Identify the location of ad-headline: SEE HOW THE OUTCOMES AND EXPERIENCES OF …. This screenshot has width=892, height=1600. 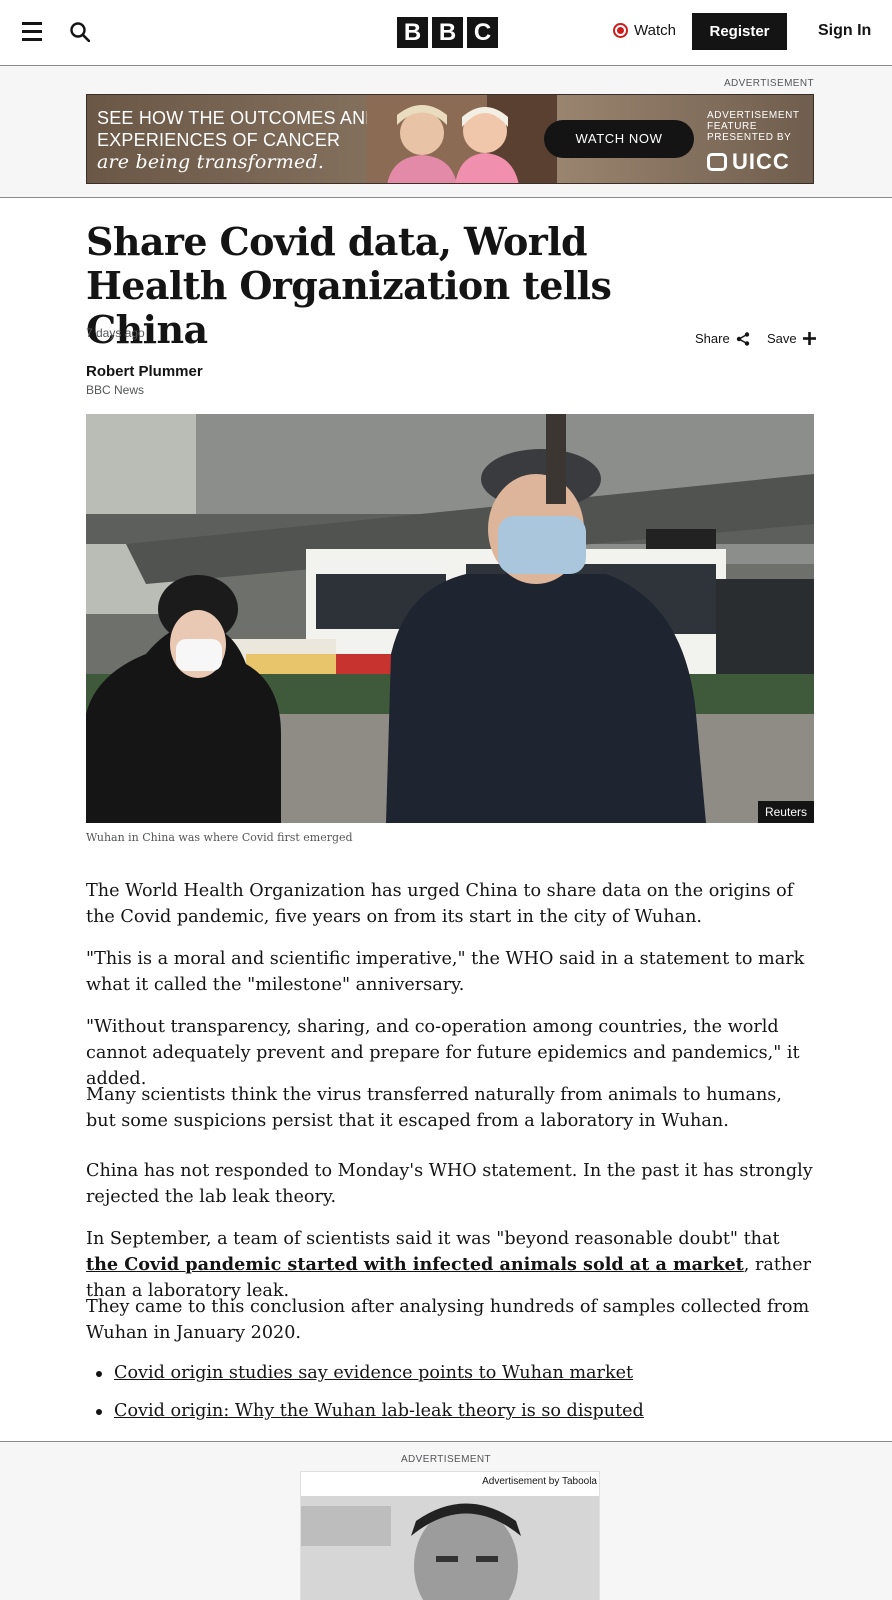
(238, 140).